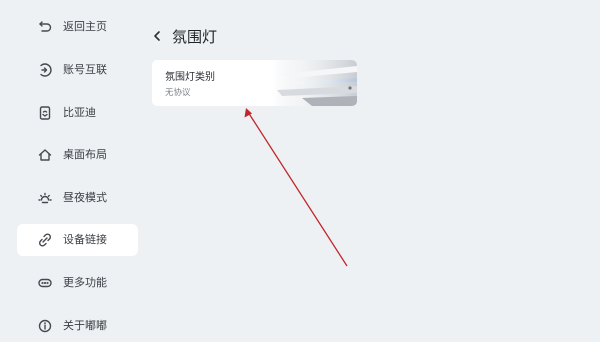  Describe the element at coordinates (85, 154) in the screenshot. I see `sidebar-item-label: 桌面布局` at that location.